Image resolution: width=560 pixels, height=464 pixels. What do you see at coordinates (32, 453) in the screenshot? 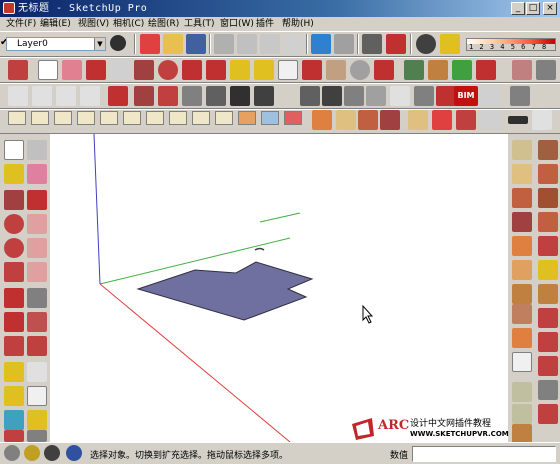
I see `credits-icon` at bounding box center [32, 453].